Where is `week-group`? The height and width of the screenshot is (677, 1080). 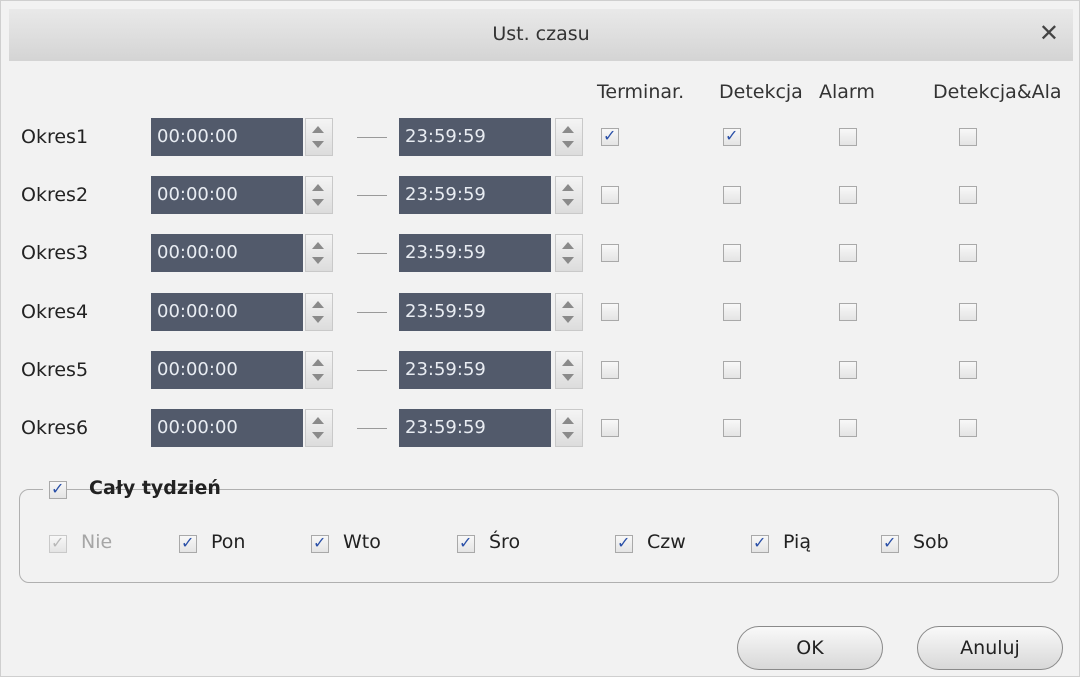
week-group is located at coordinates (539, 536).